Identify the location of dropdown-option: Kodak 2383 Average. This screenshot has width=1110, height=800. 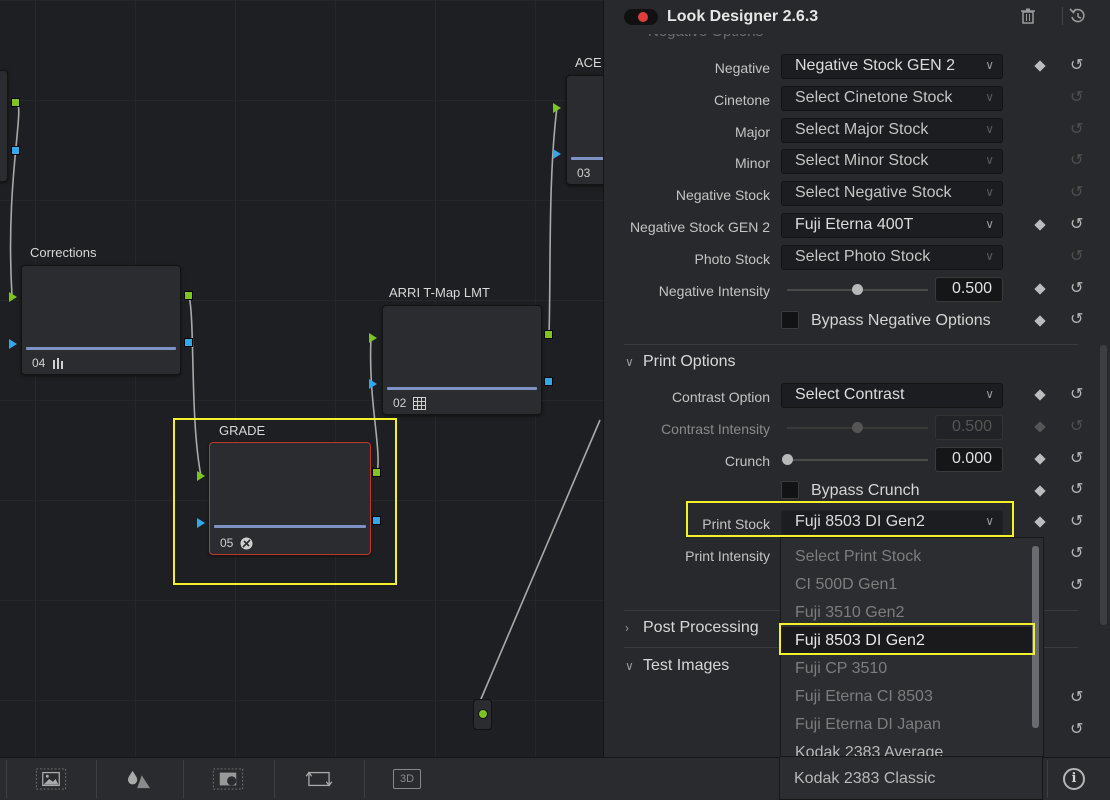
(869, 750).